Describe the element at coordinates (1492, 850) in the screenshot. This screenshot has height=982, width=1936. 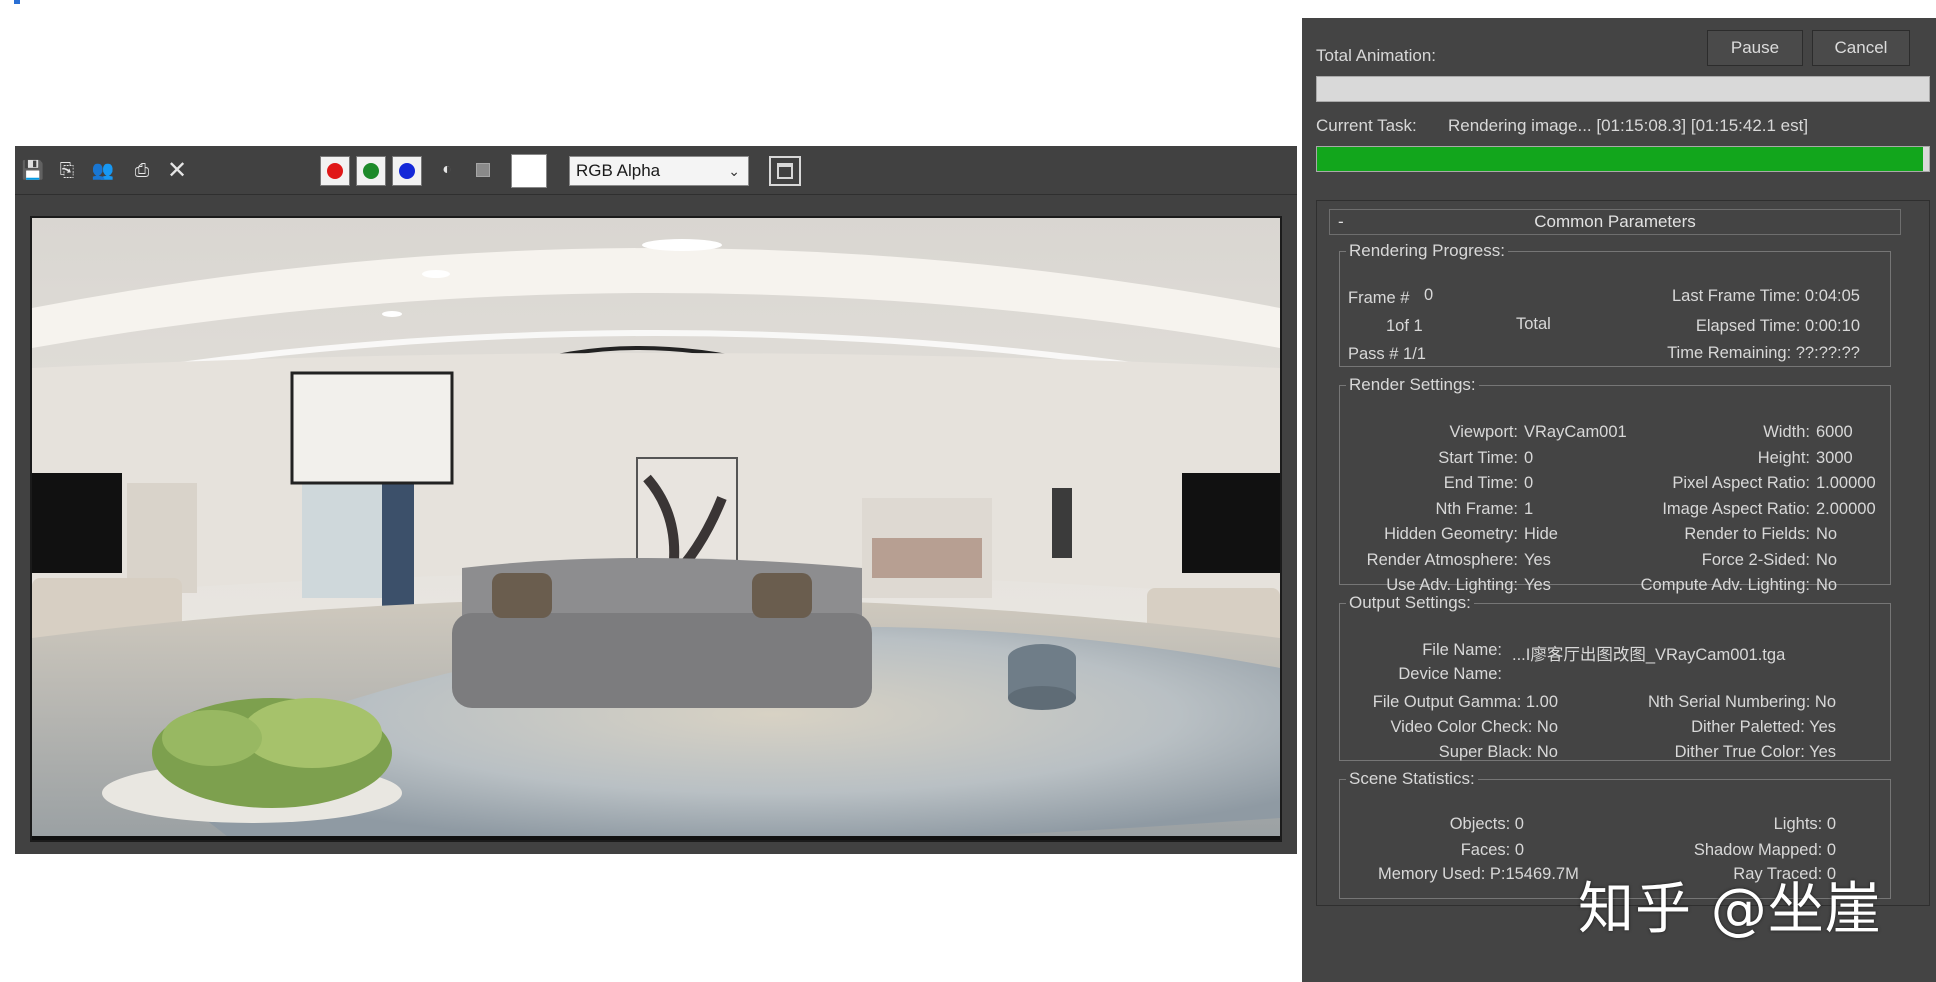
I see `faces-stat: Faces: 0` at that location.